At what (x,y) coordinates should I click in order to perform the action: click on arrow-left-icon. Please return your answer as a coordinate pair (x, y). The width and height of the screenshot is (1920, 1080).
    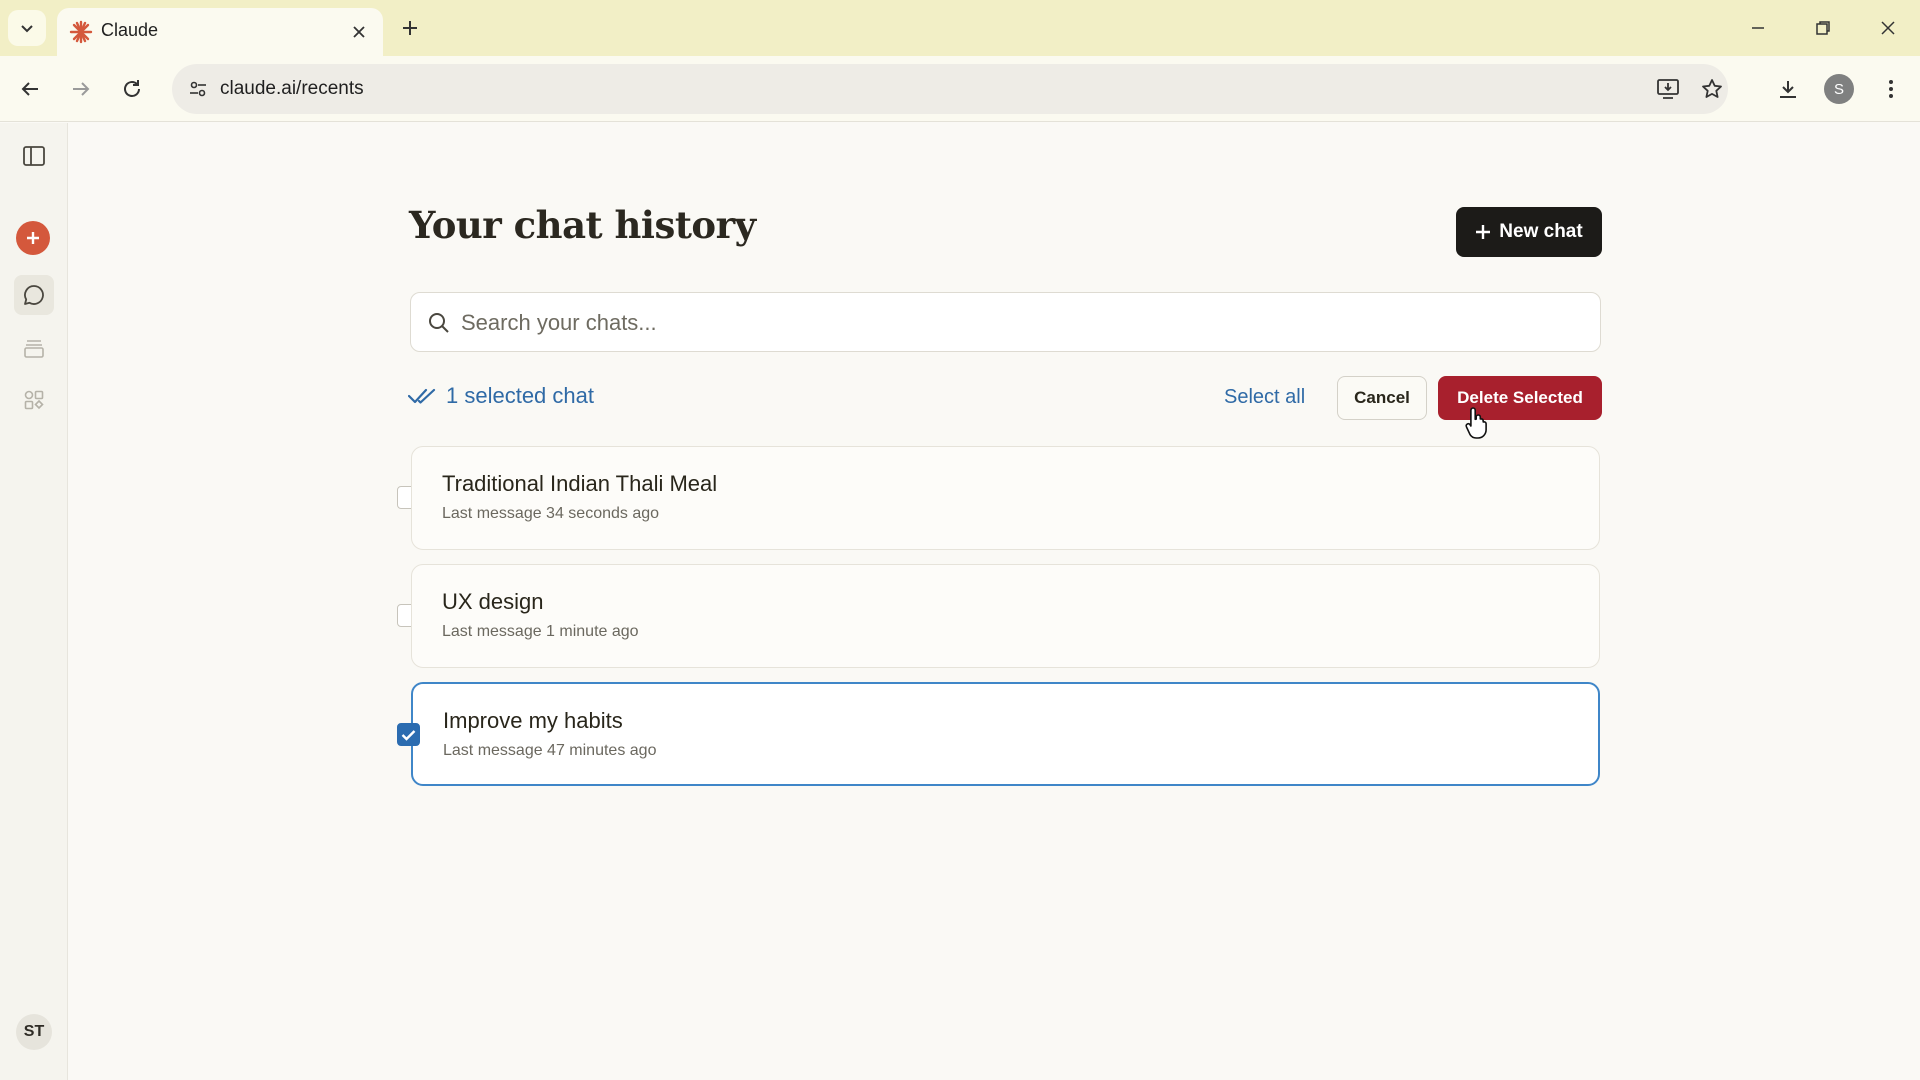
    Looking at the image, I should click on (29, 89).